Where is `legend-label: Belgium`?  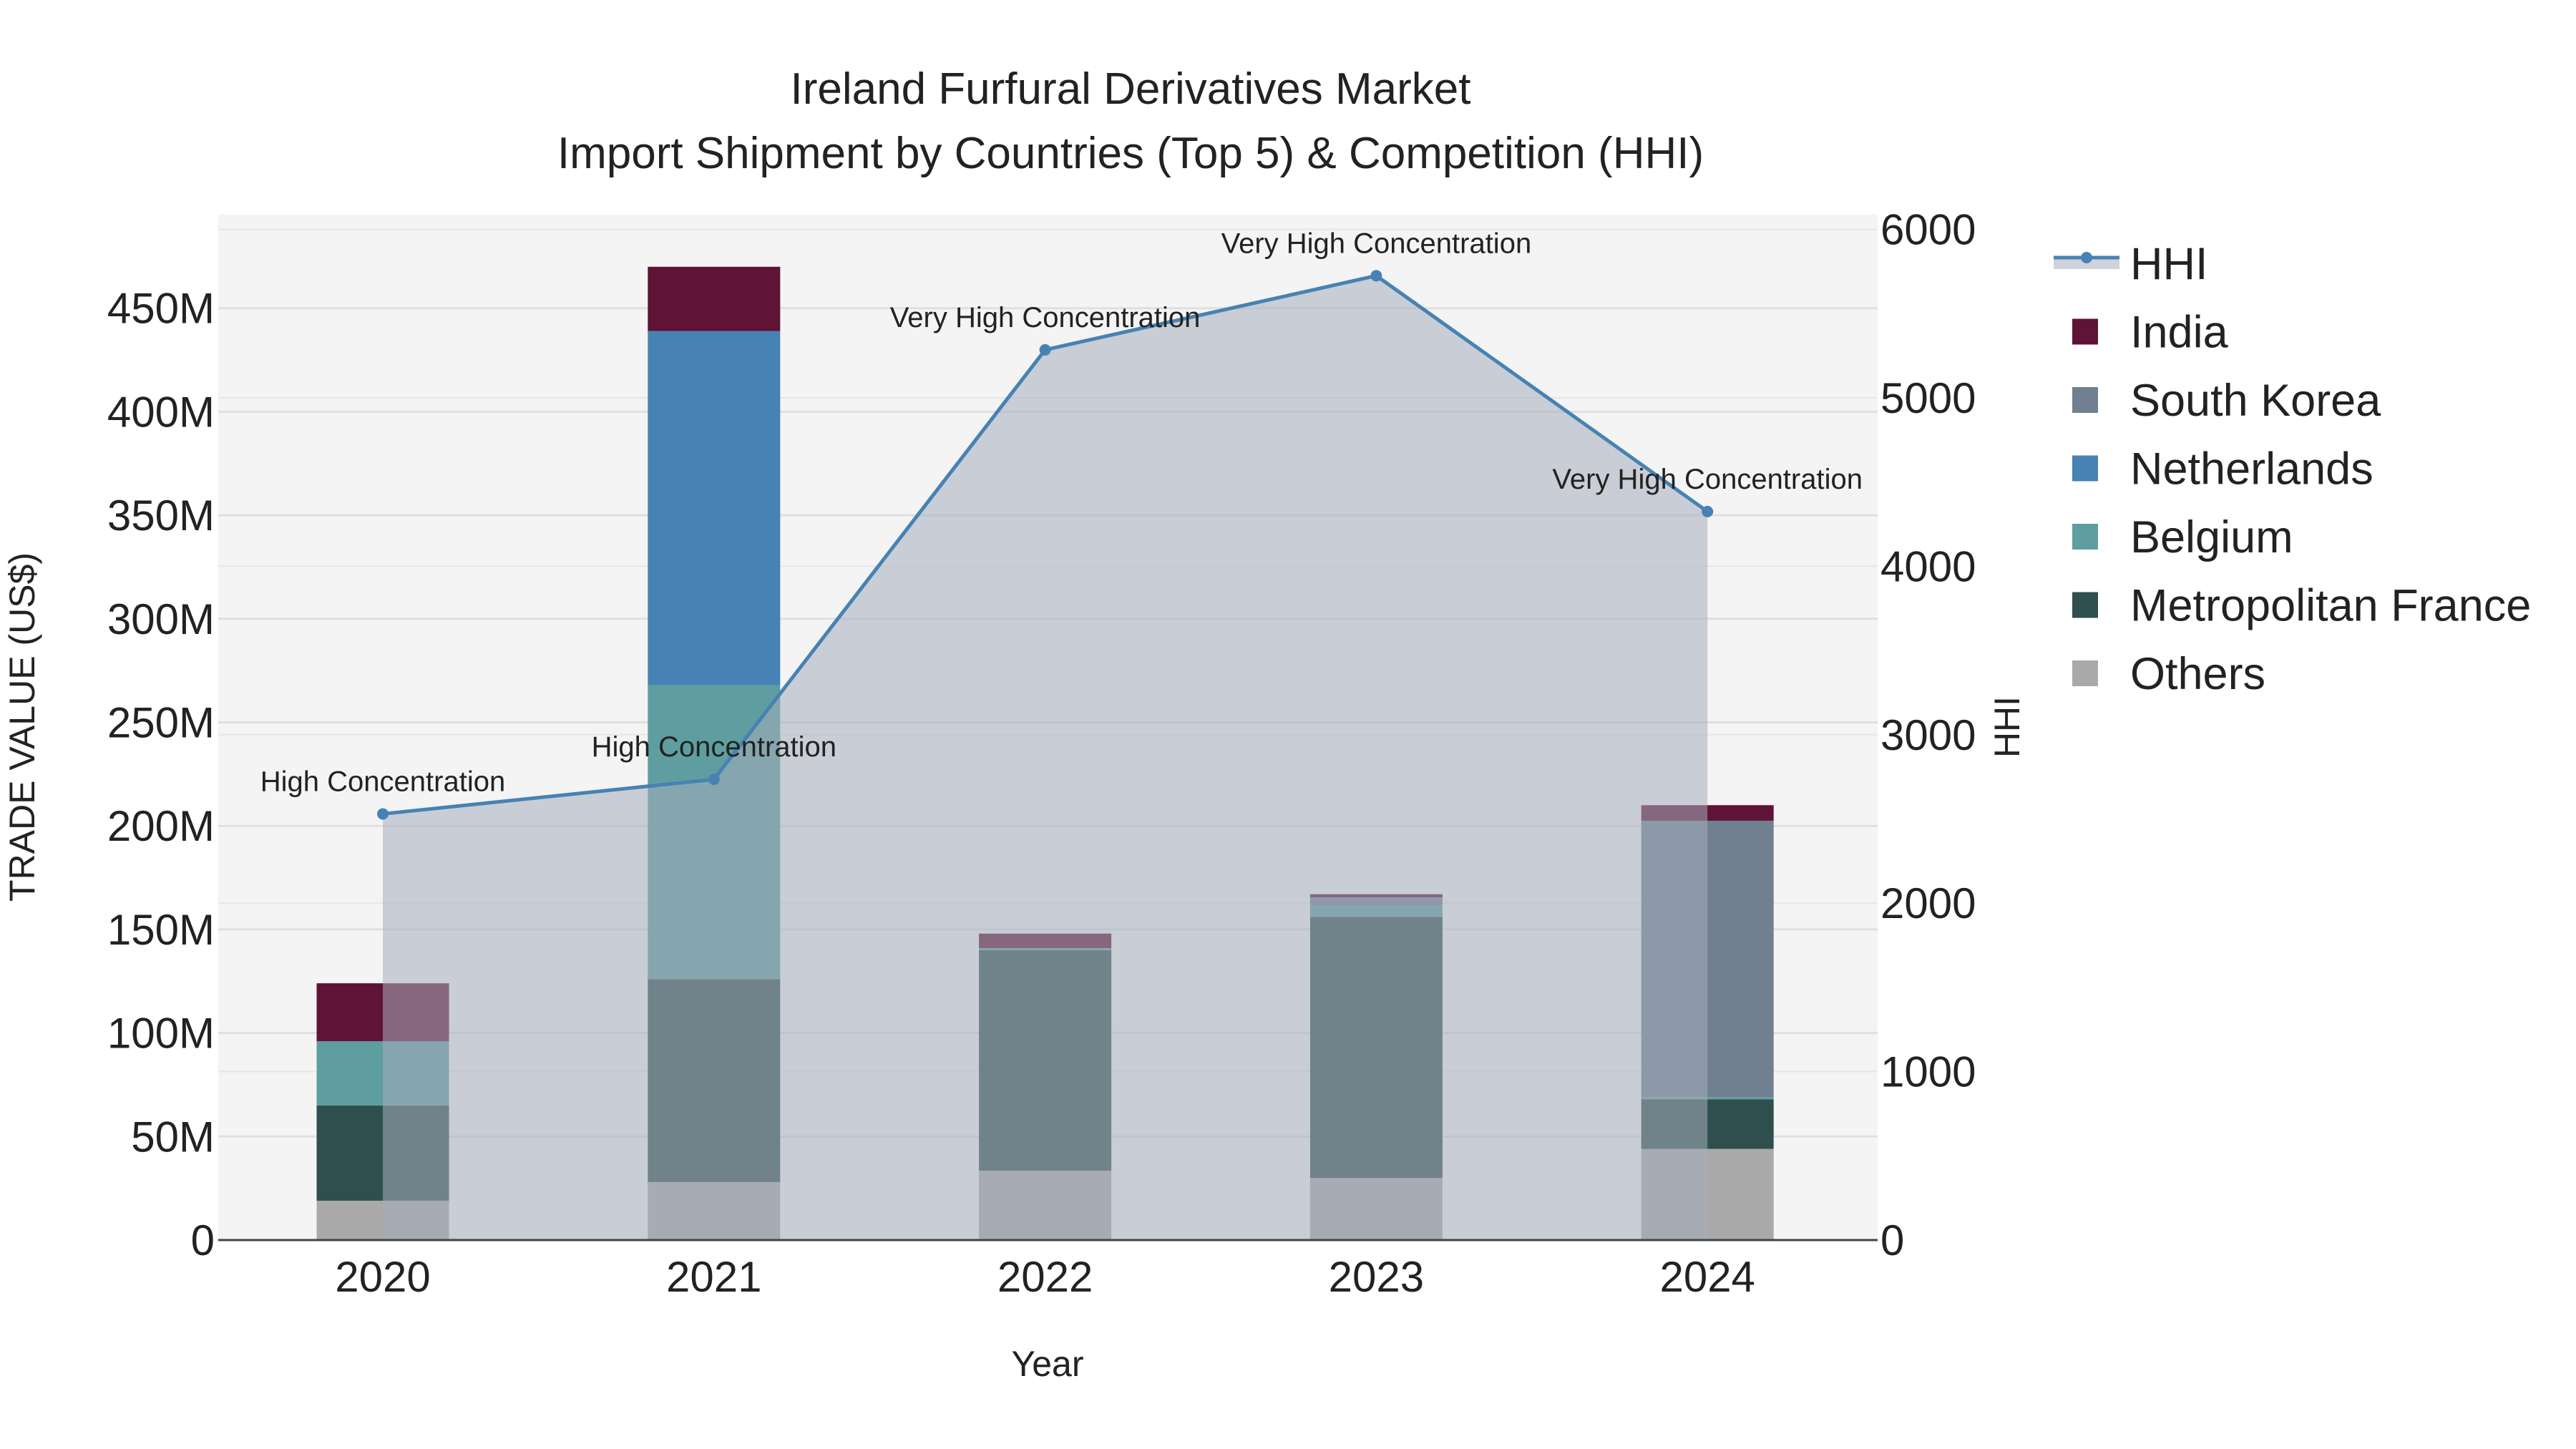
legend-label: Belgium is located at coordinates (2211, 537).